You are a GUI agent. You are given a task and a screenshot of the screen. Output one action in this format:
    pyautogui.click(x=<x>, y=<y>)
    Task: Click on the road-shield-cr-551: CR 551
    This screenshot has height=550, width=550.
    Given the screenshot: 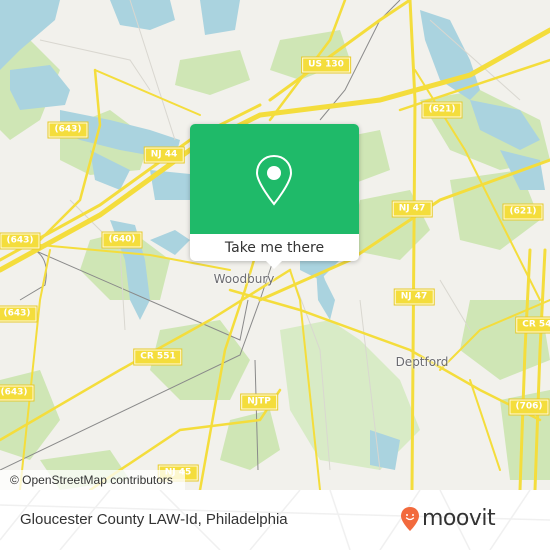 What is the action you would take?
    pyautogui.click(x=158, y=357)
    